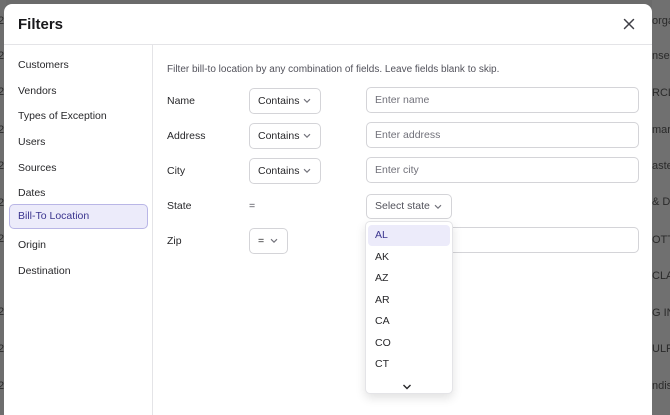 This screenshot has height=415, width=670. Describe the element at coordinates (409, 300) in the screenshot. I see `state-option-ar: AR` at that location.